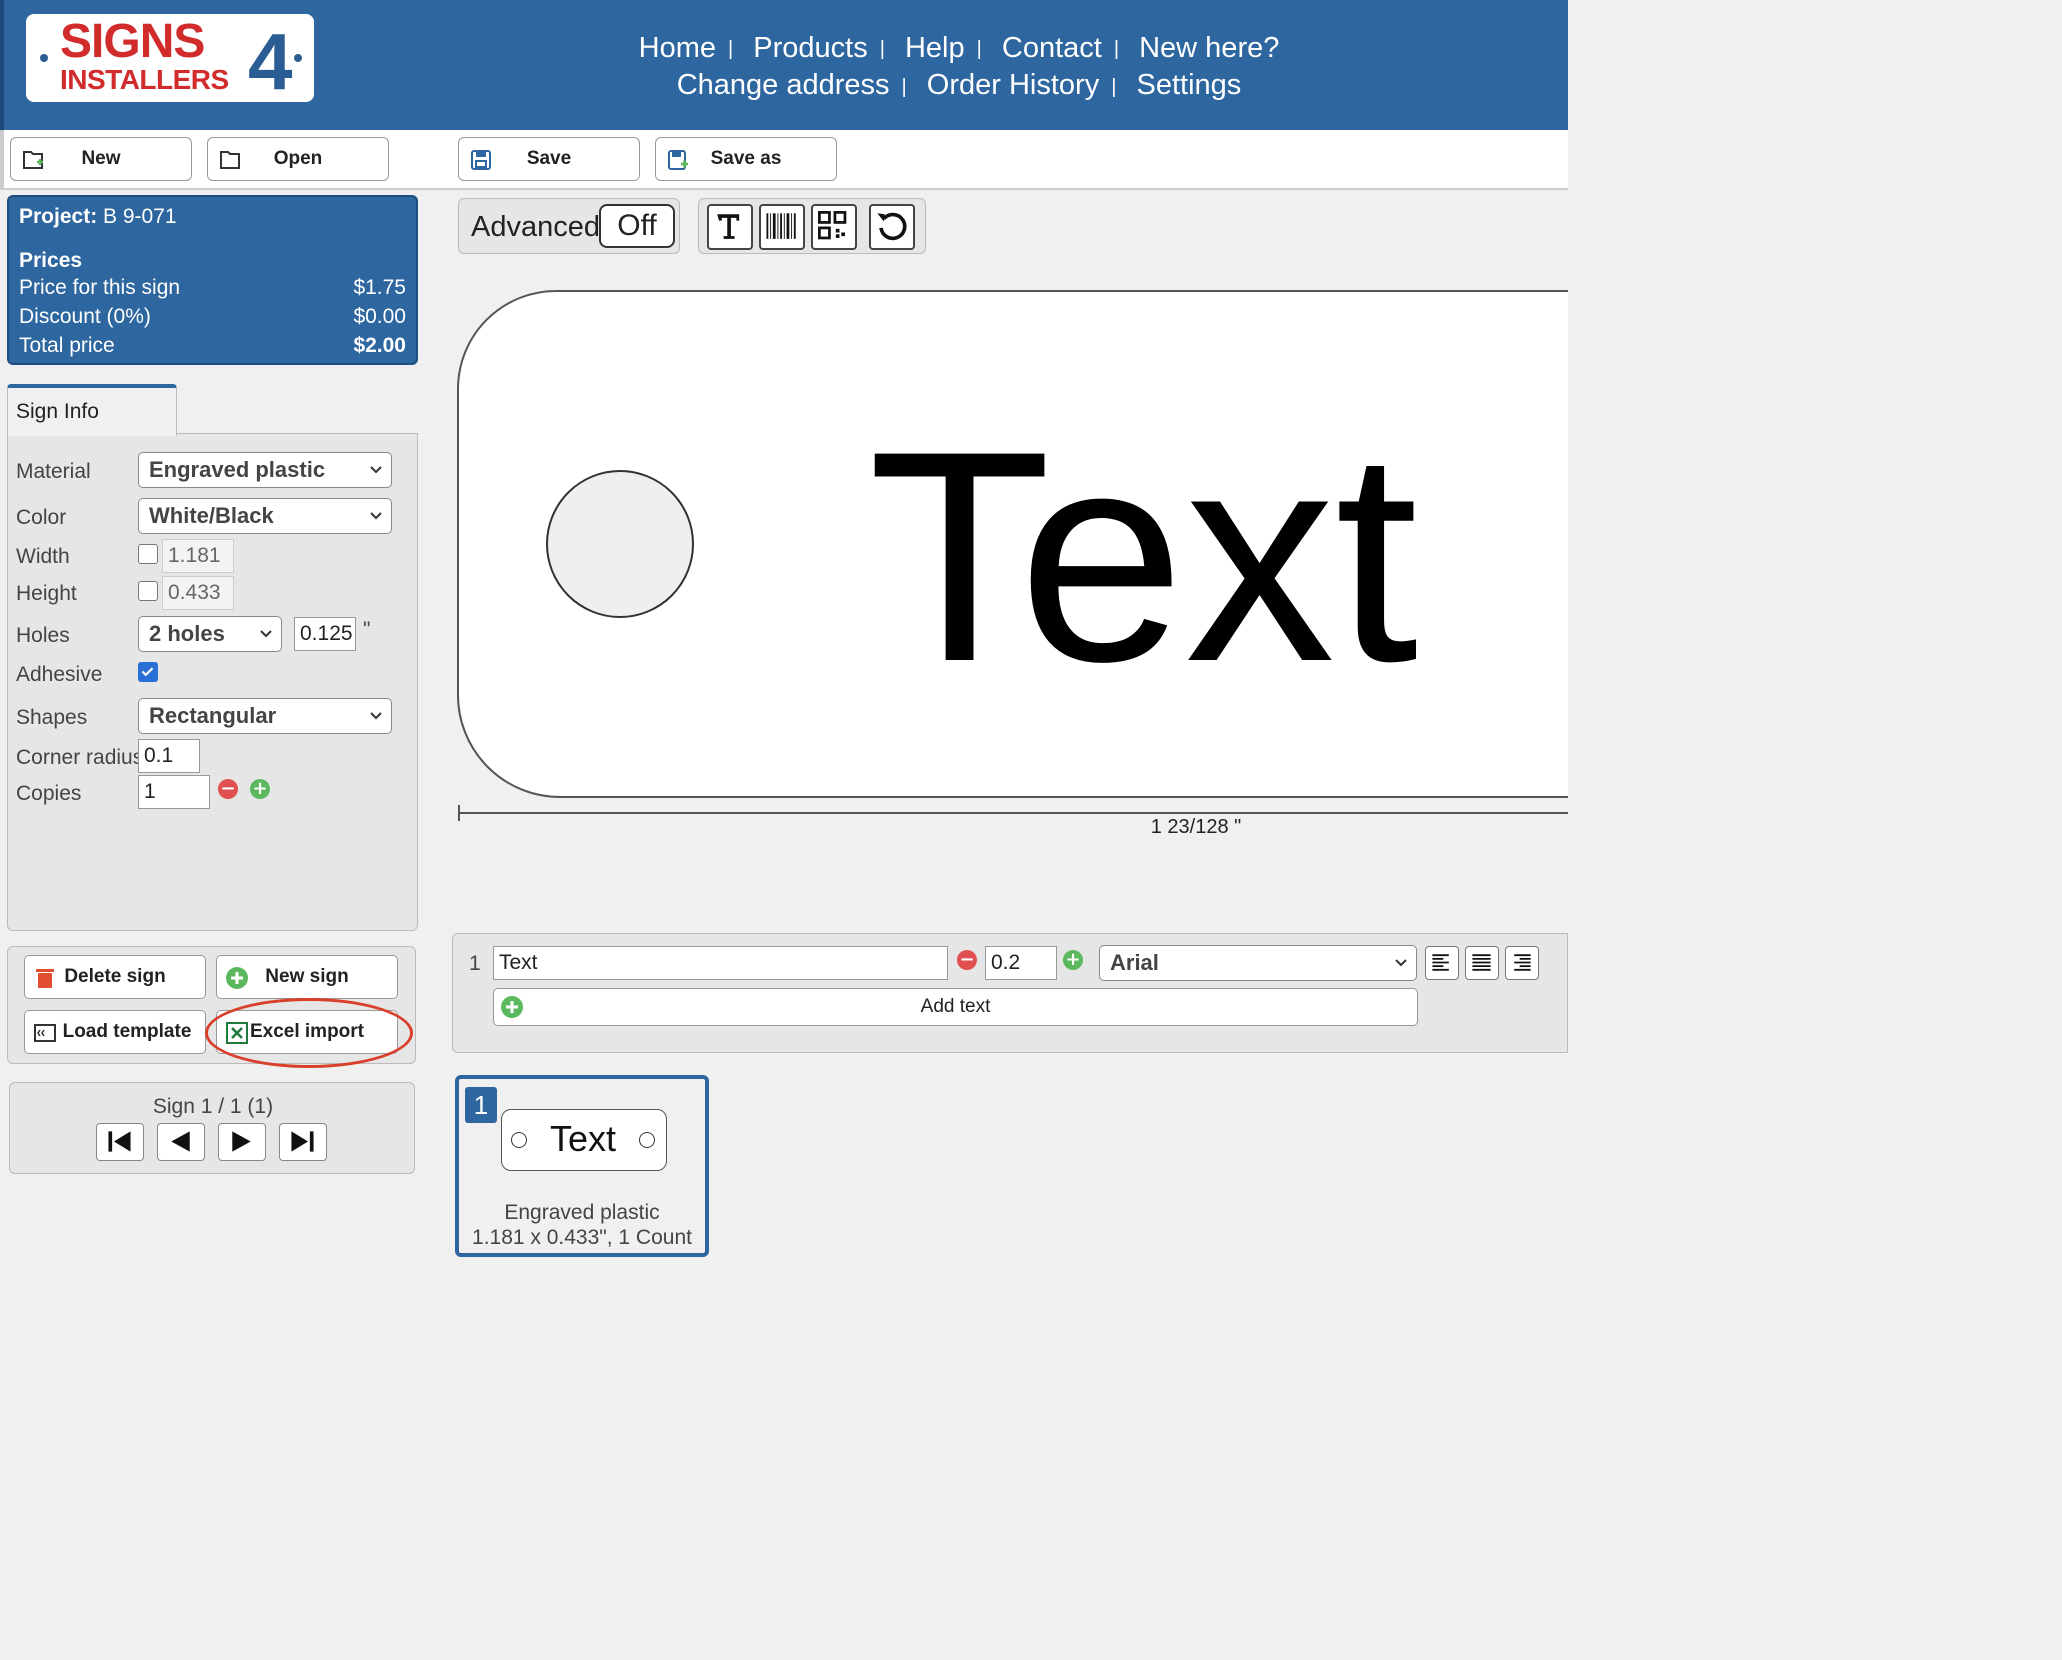  What do you see at coordinates (1522, 963) in the screenshot?
I see `align-right-button` at bounding box center [1522, 963].